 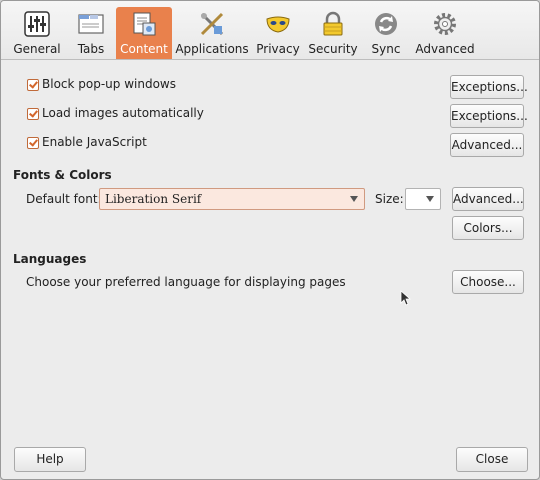 I want to click on tab-label: Security, so click(x=333, y=49).